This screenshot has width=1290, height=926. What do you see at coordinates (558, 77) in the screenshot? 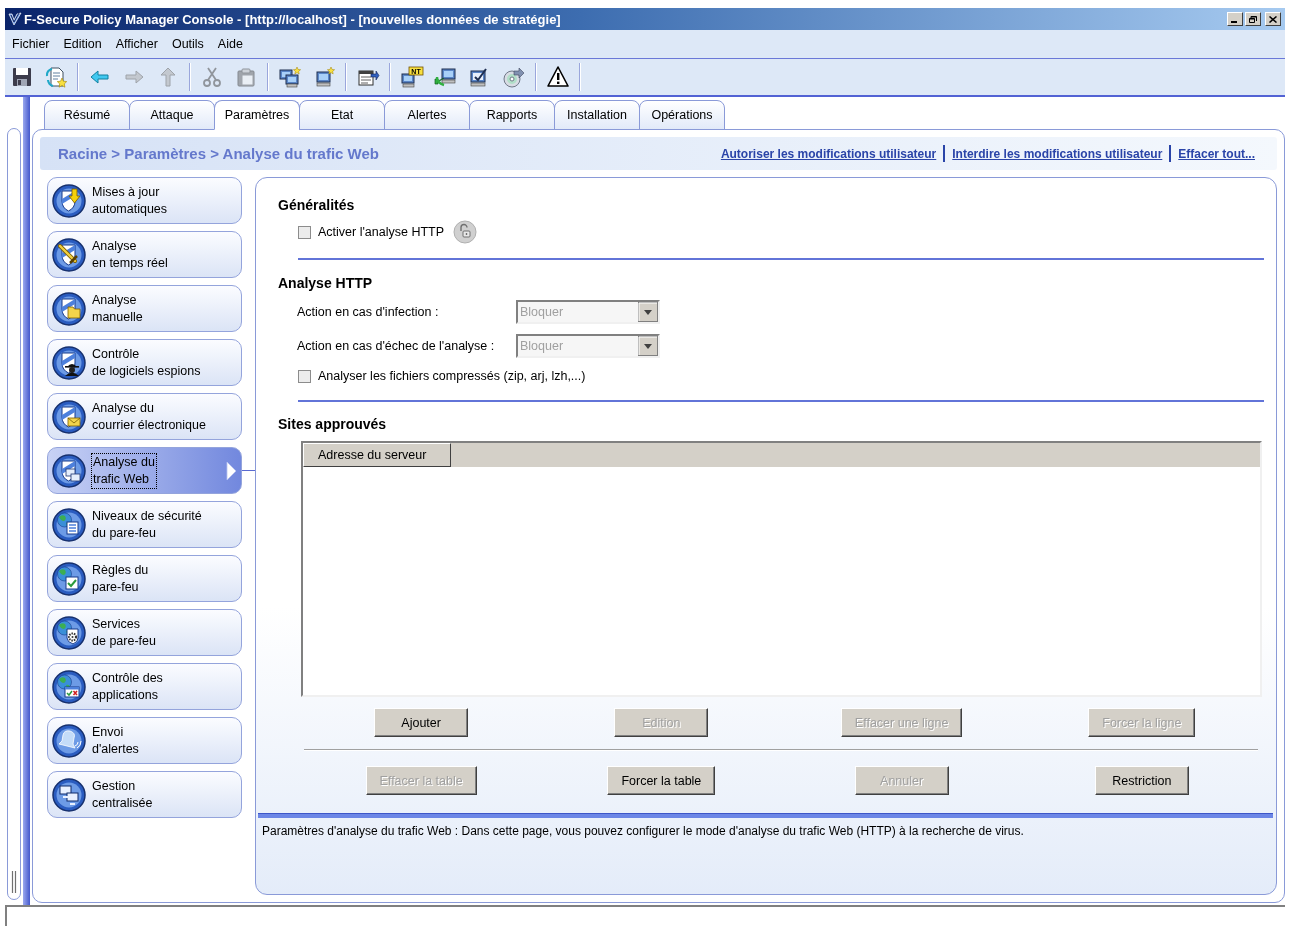
I see `warning-icon` at bounding box center [558, 77].